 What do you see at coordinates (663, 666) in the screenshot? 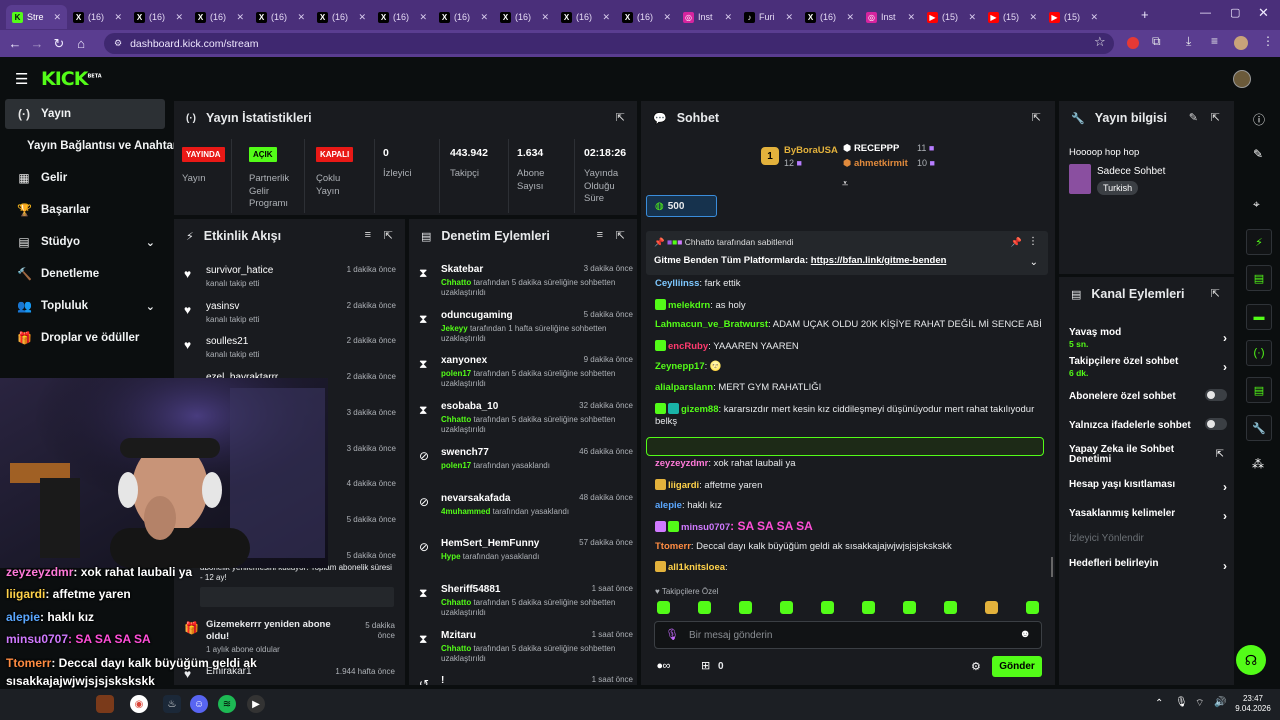
I see `kicks-icon: ⦁∞` at bounding box center [663, 666].